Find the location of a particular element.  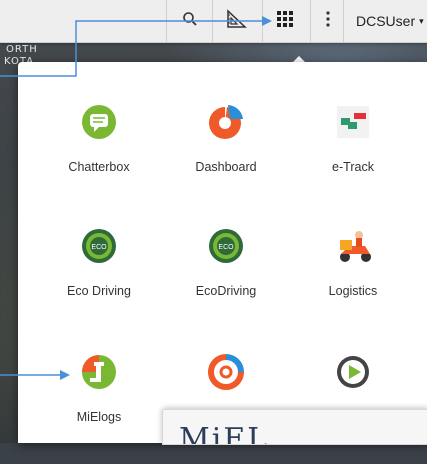

top-toolbar: DCSUser ▾ is located at coordinates (213, 21).